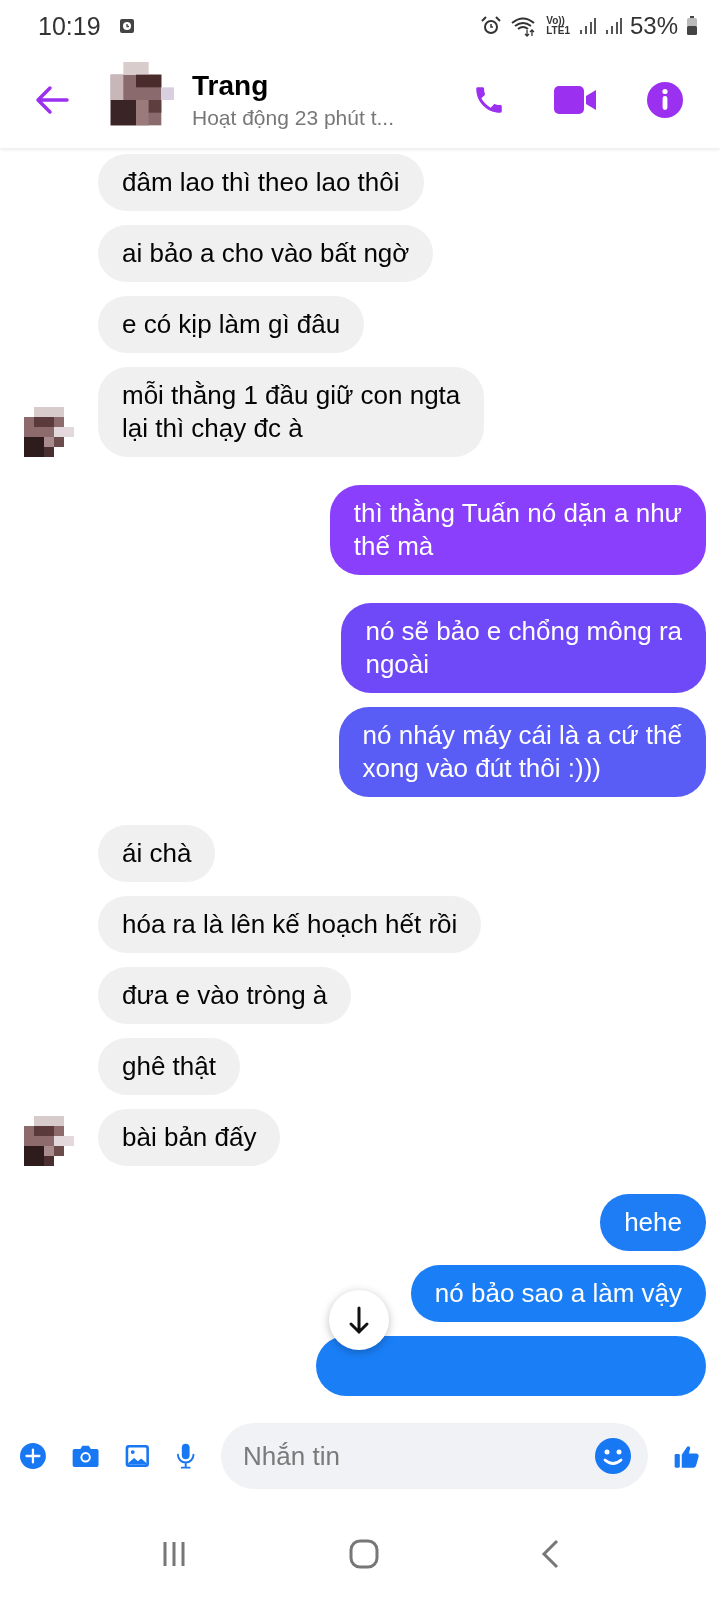  What do you see at coordinates (491, 26) in the screenshot?
I see `alarm-icon` at bounding box center [491, 26].